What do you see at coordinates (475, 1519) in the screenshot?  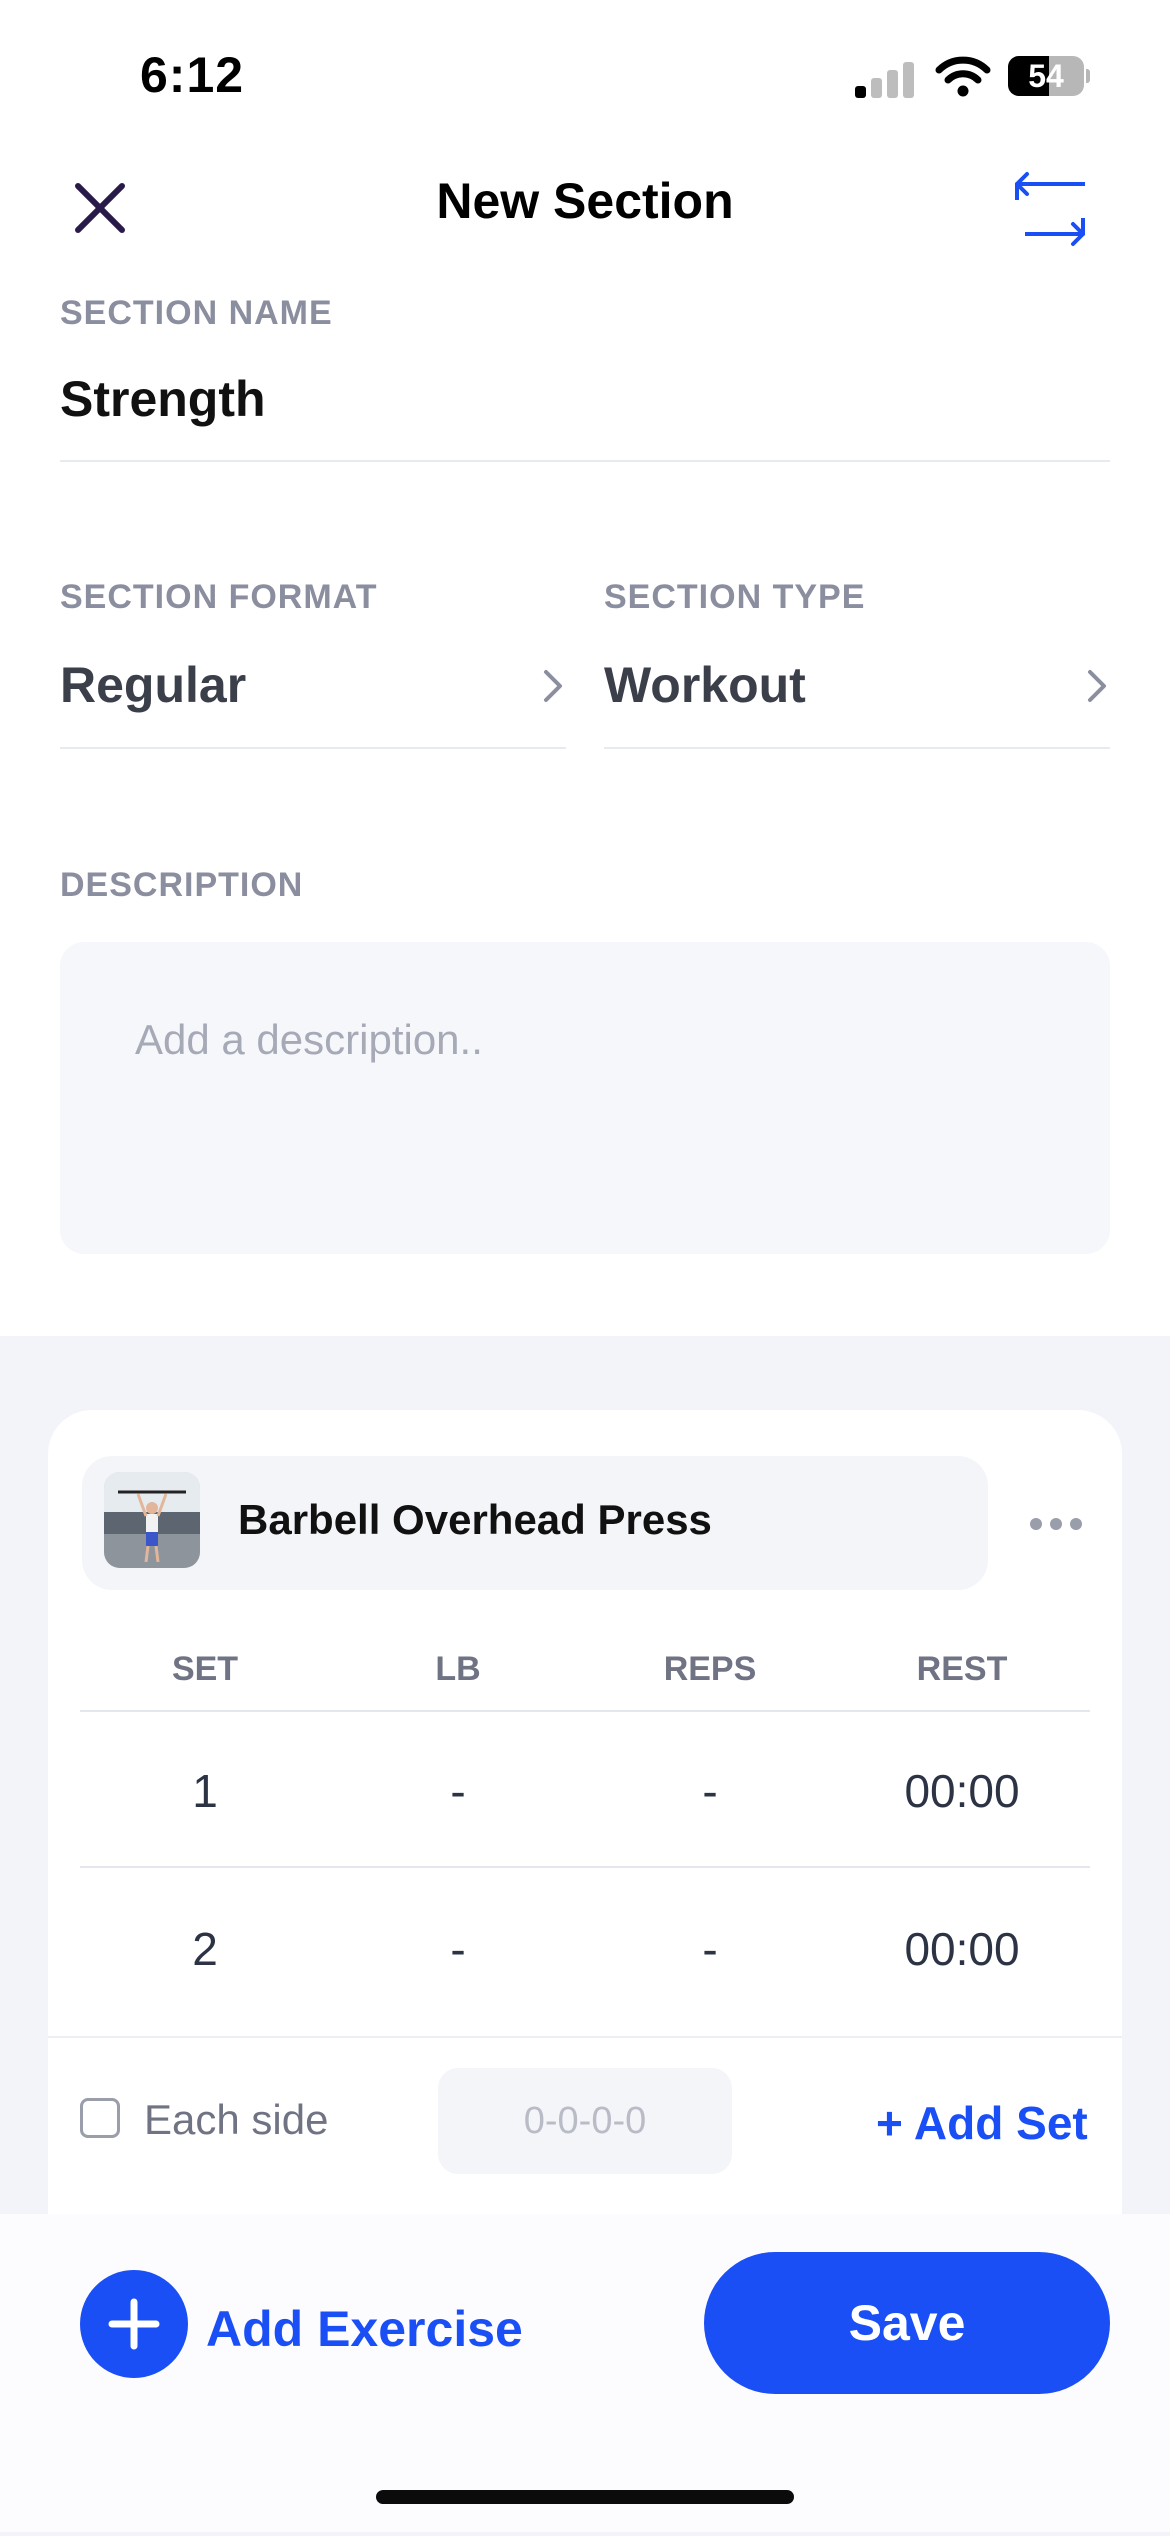 I see `exercise-name: Barbell Overhead Press` at bounding box center [475, 1519].